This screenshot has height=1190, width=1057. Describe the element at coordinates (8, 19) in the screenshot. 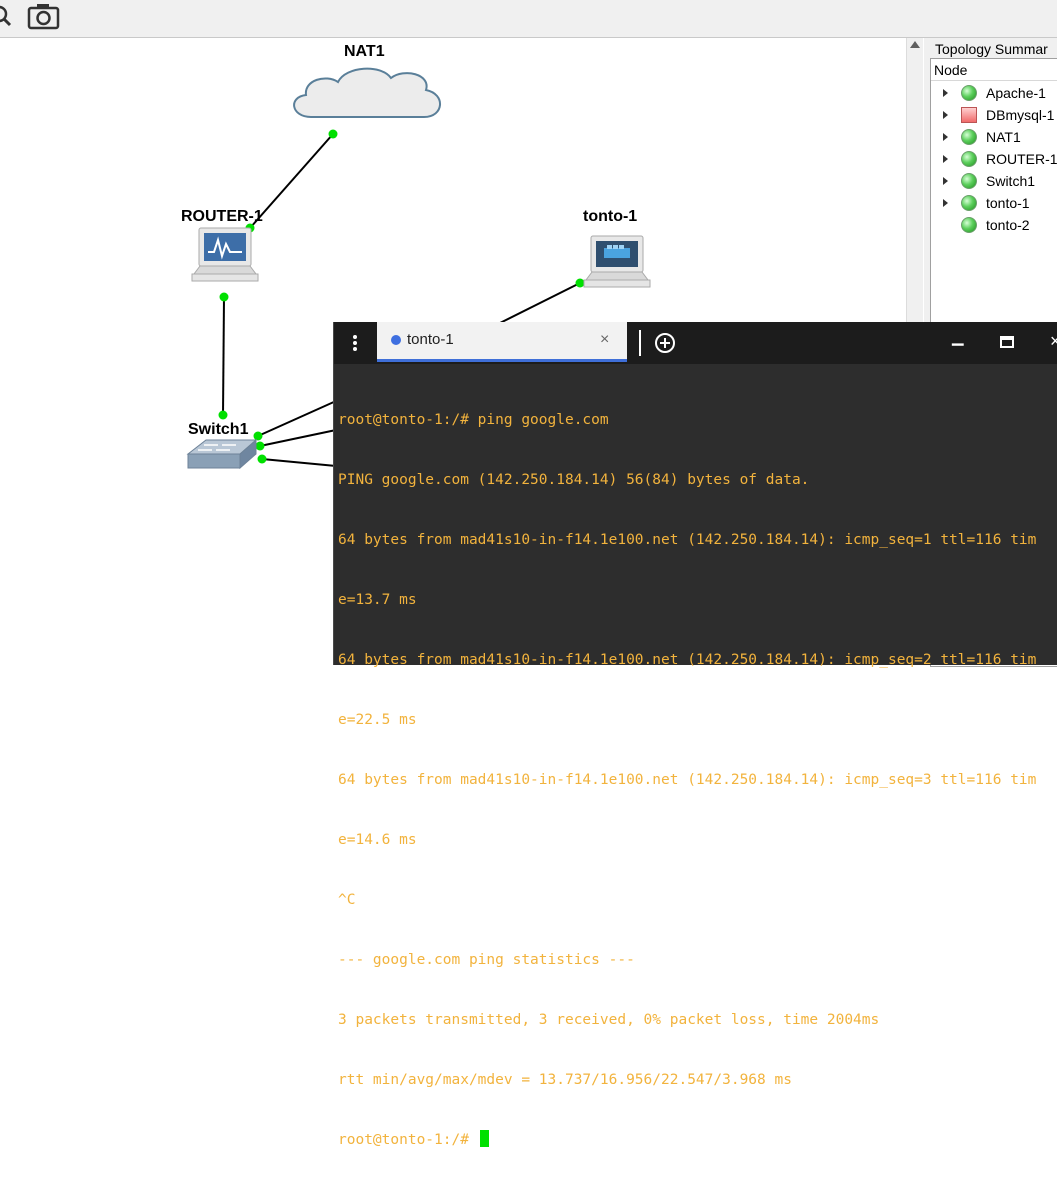

I see `zoom-icon` at that location.